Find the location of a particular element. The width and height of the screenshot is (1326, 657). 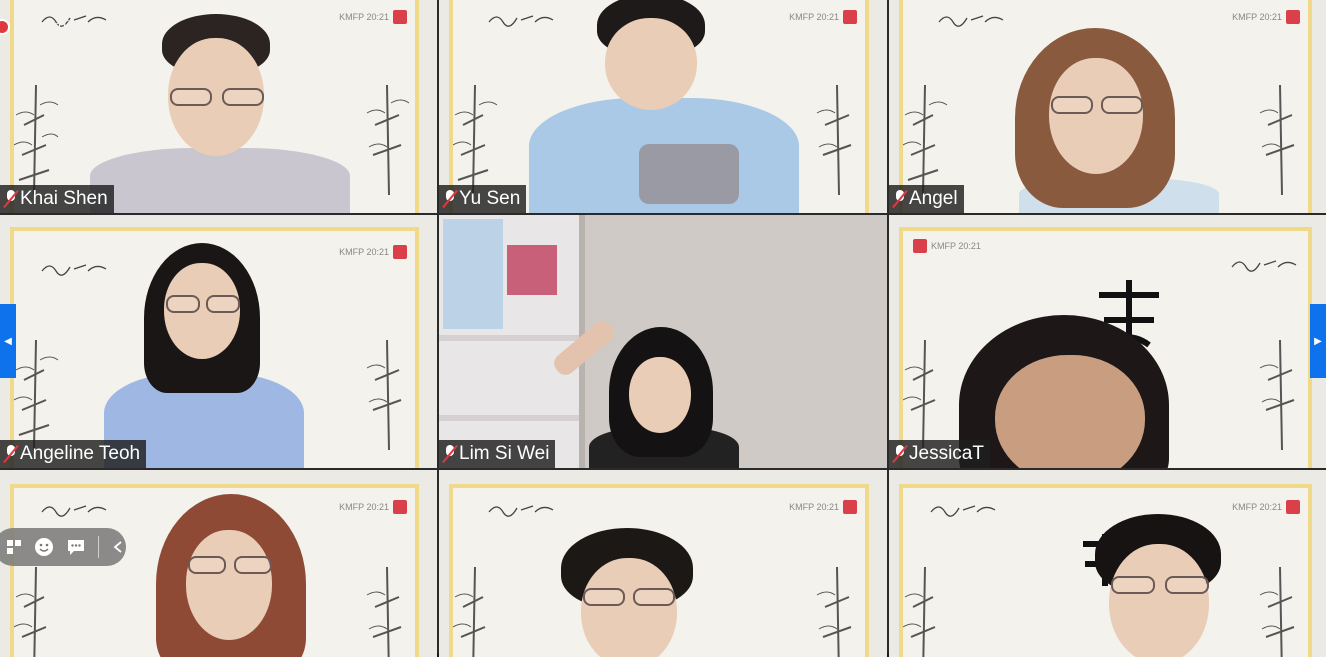

previous-page-button: ◀ is located at coordinates (8, 341).